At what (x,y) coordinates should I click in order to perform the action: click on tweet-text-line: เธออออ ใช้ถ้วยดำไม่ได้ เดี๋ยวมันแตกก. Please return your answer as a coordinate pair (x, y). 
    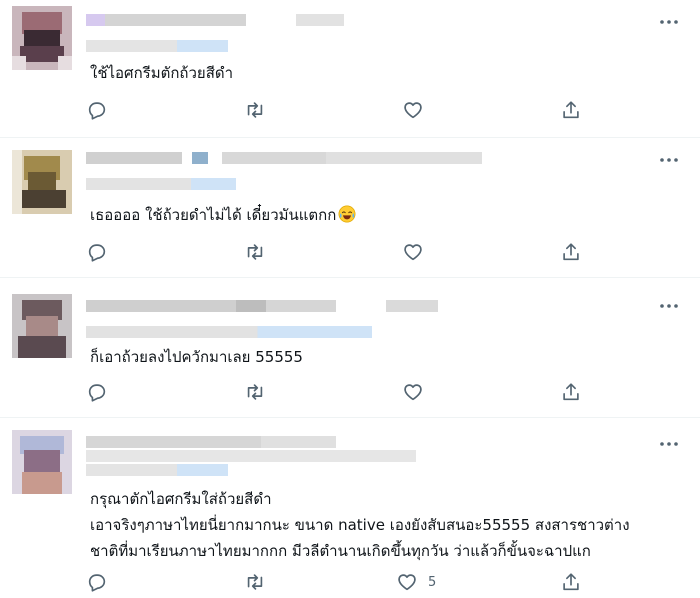
    Looking at the image, I should click on (223, 215).